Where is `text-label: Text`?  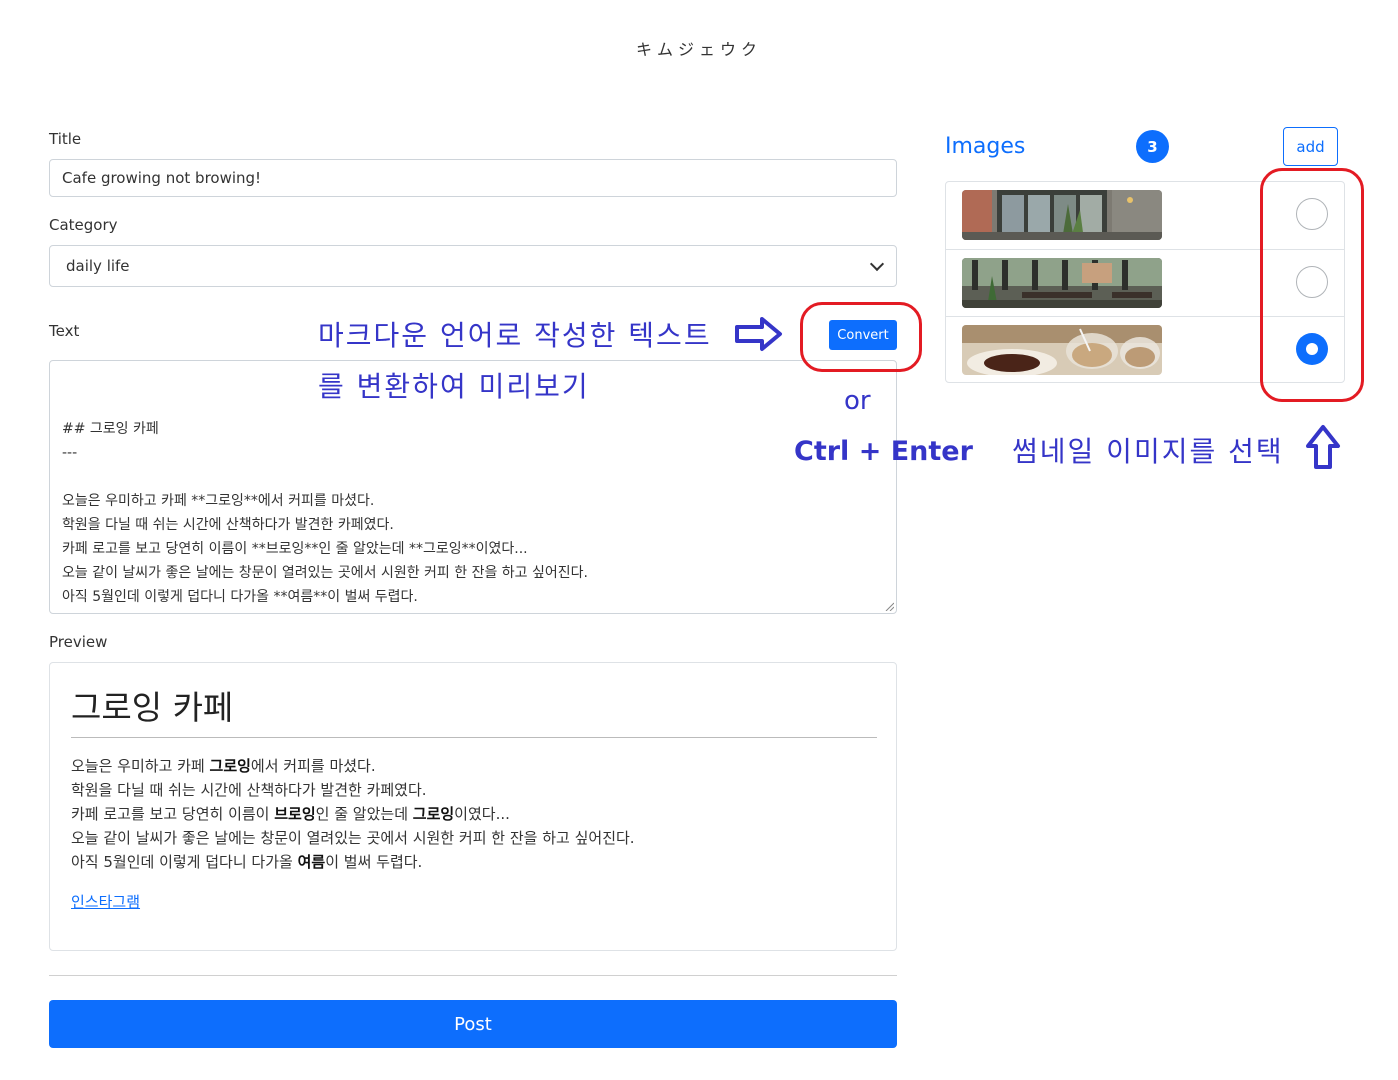 text-label: Text is located at coordinates (64, 331).